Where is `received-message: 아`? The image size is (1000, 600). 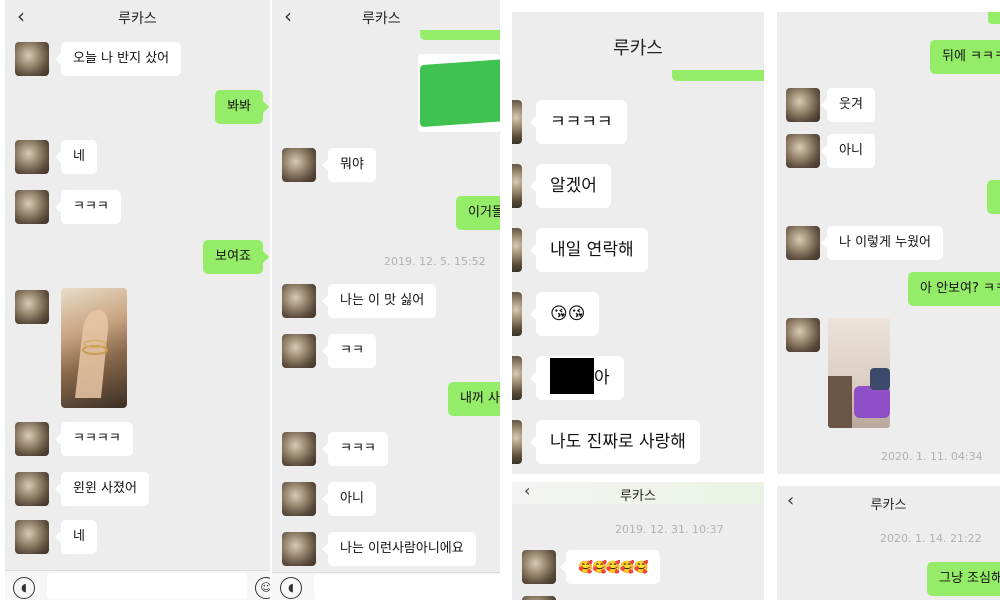
received-message: 아 is located at coordinates (577, 378).